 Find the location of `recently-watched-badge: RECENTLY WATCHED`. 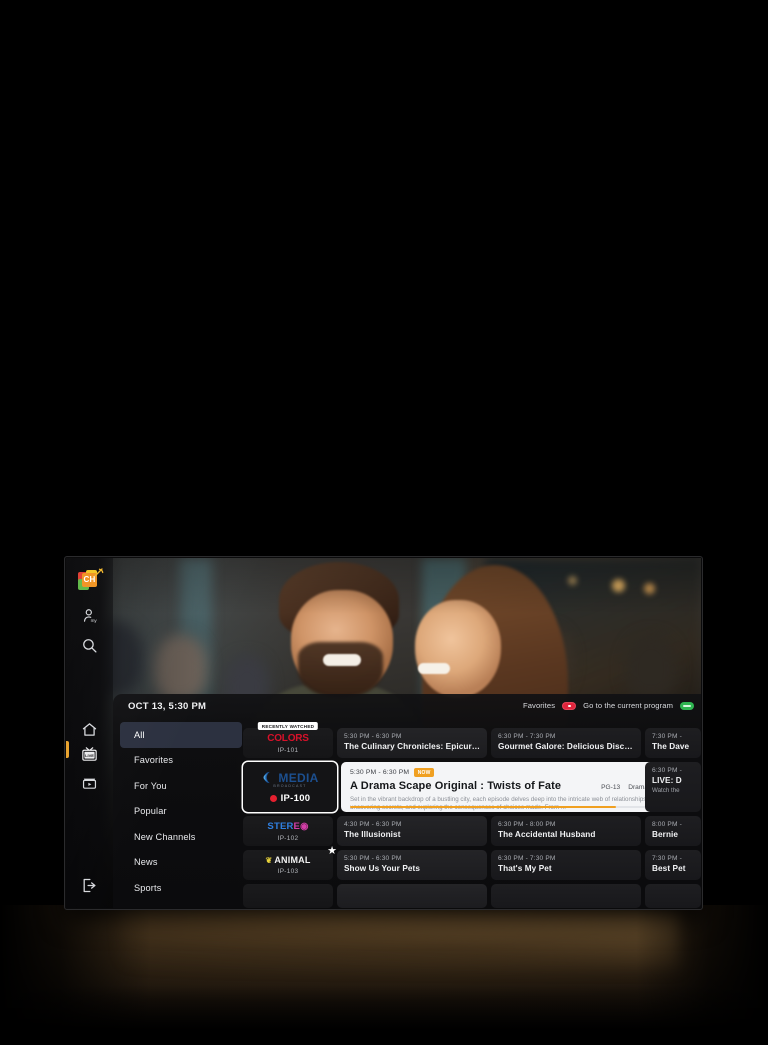

recently-watched-badge: RECENTLY WATCHED is located at coordinates (288, 726).